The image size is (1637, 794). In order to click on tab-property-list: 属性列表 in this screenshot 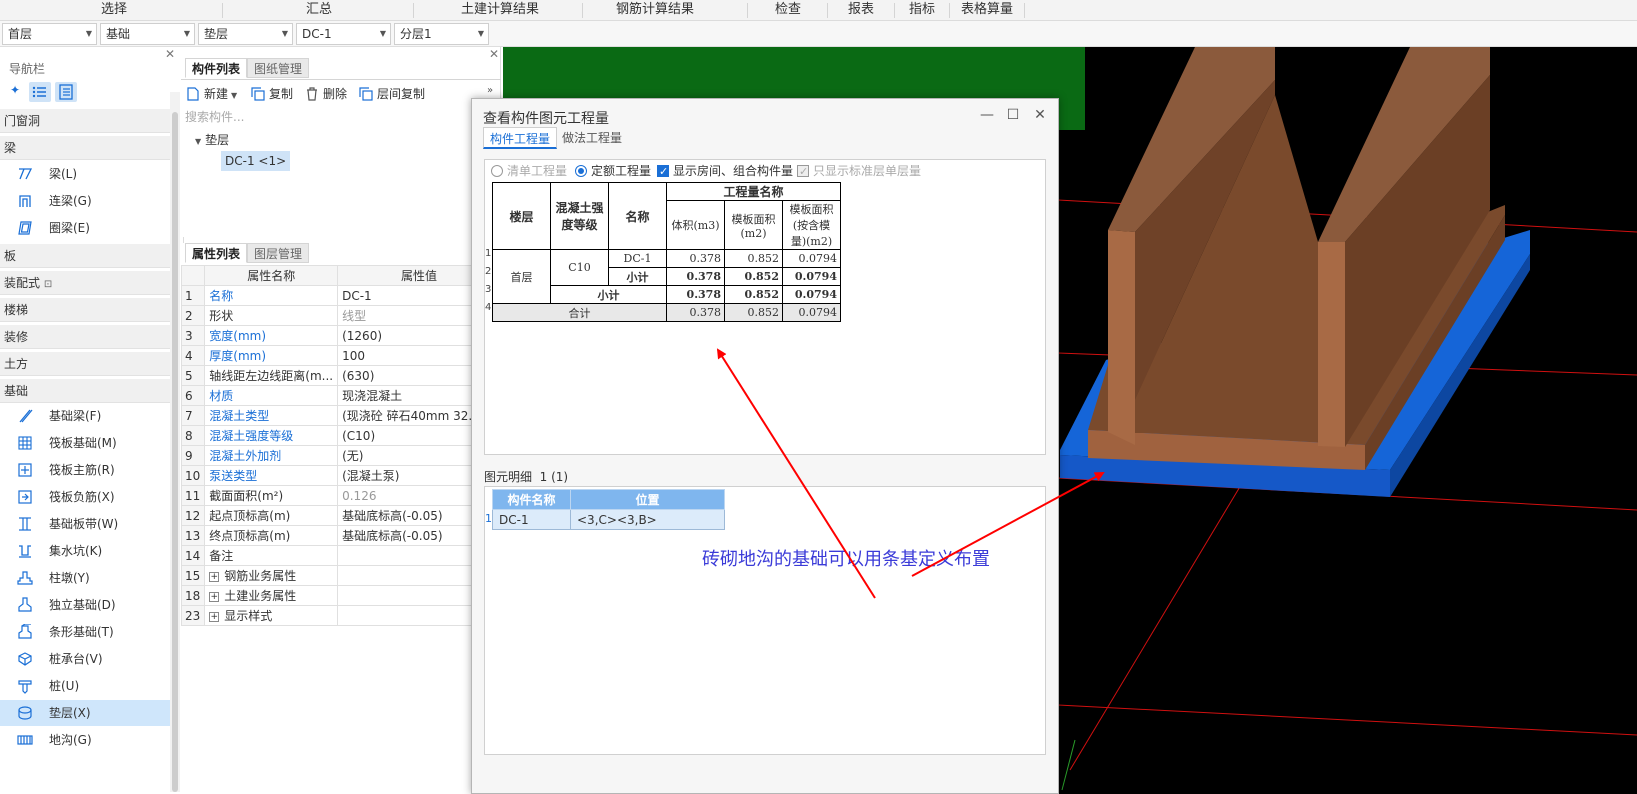, I will do `click(216, 253)`.